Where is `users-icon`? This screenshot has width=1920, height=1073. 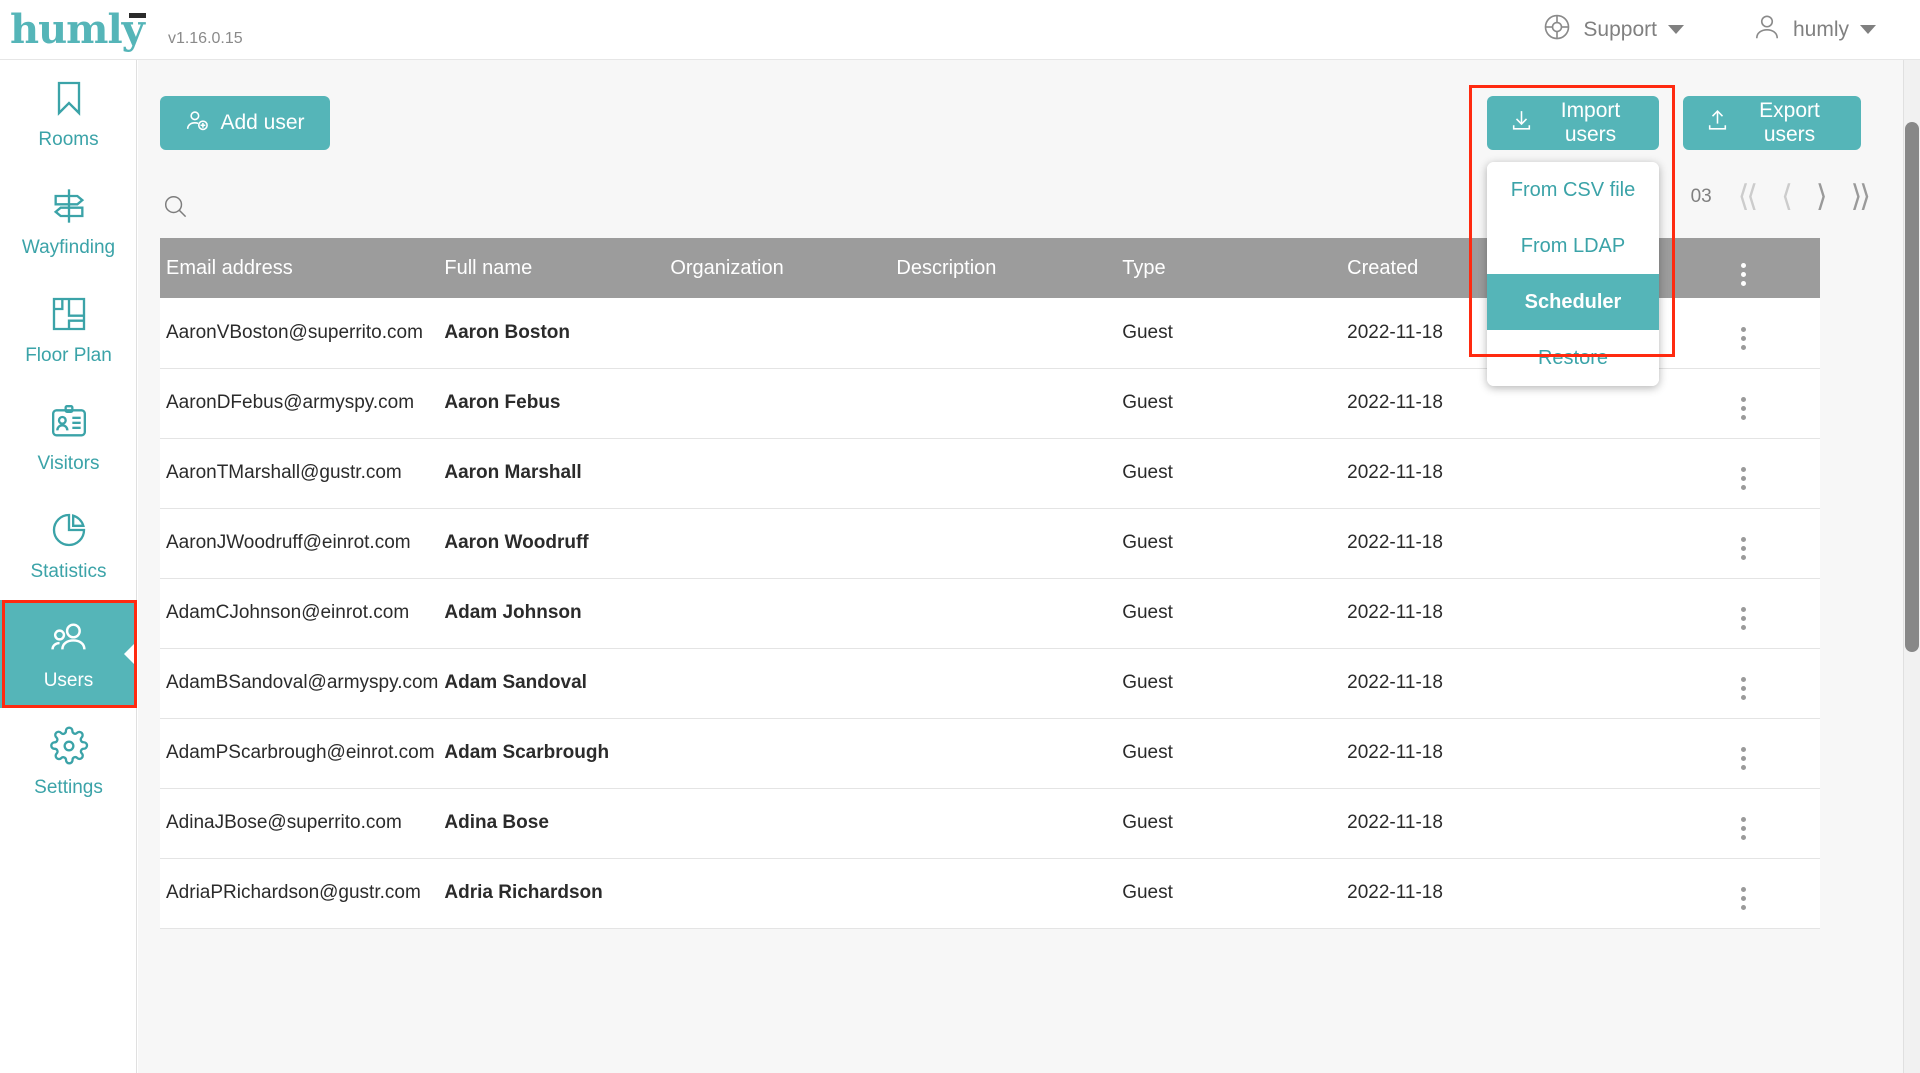 users-icon is located at coordinates (69, 640).